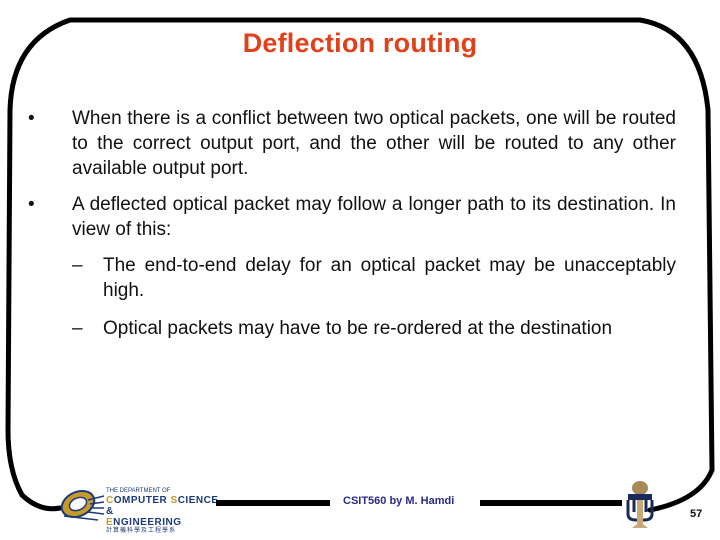 This screenshot has width=720, height=540. Describe the element at coordinates (640, 504) in the screenshot. I see `university-logo-icon` at that location.